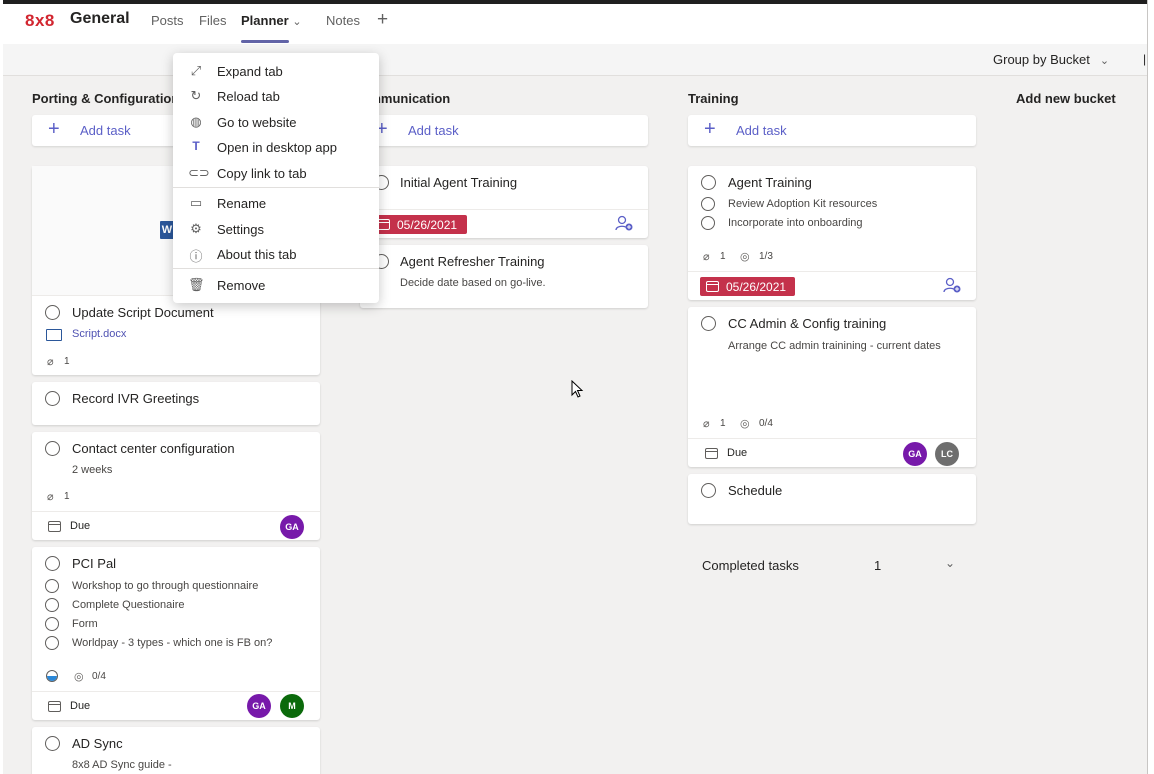 This screenshot has height=774, width=1154. Describe the element at coordinates (99, 334) in the screenshot. I see `attachment-link: Script.docx` at that location.